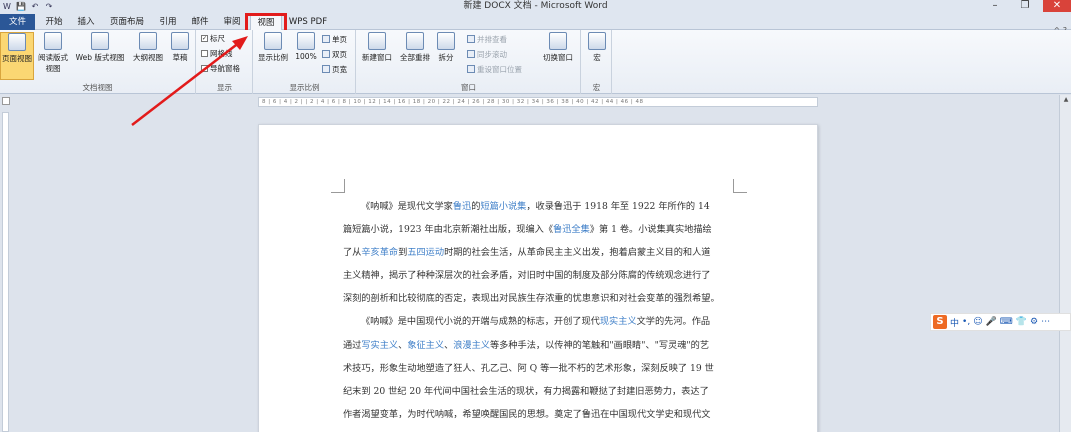 The height and width of the screenshot is (432, 1071). Describe the element at coordinates (127, 22) in the screenshot. I see `tab-page-layout: 页面布局` at that location.